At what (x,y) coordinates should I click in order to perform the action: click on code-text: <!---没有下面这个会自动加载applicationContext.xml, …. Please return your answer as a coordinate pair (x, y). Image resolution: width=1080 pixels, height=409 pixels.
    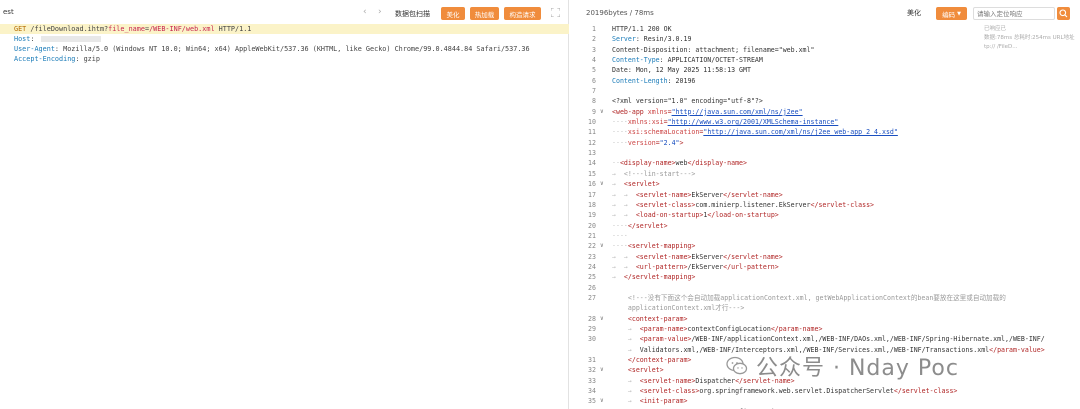
    Looking at the image, I should click on (816, 297).